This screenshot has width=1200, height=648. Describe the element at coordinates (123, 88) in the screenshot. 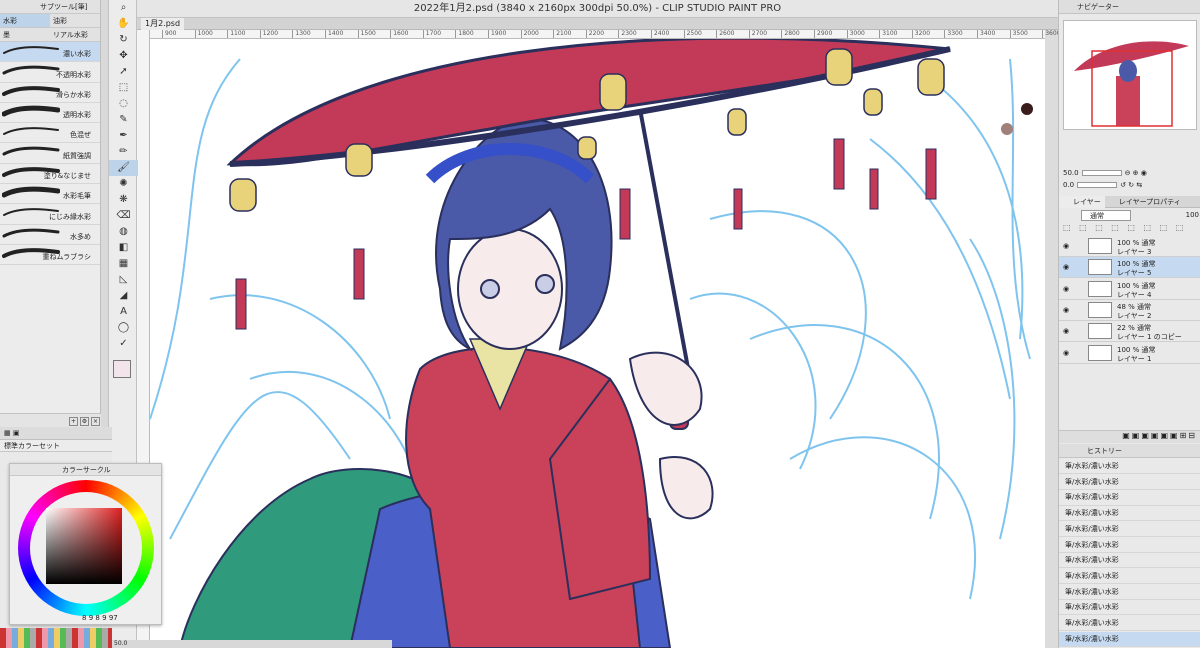

I see `select-tool-icon: ⬚` at that location.